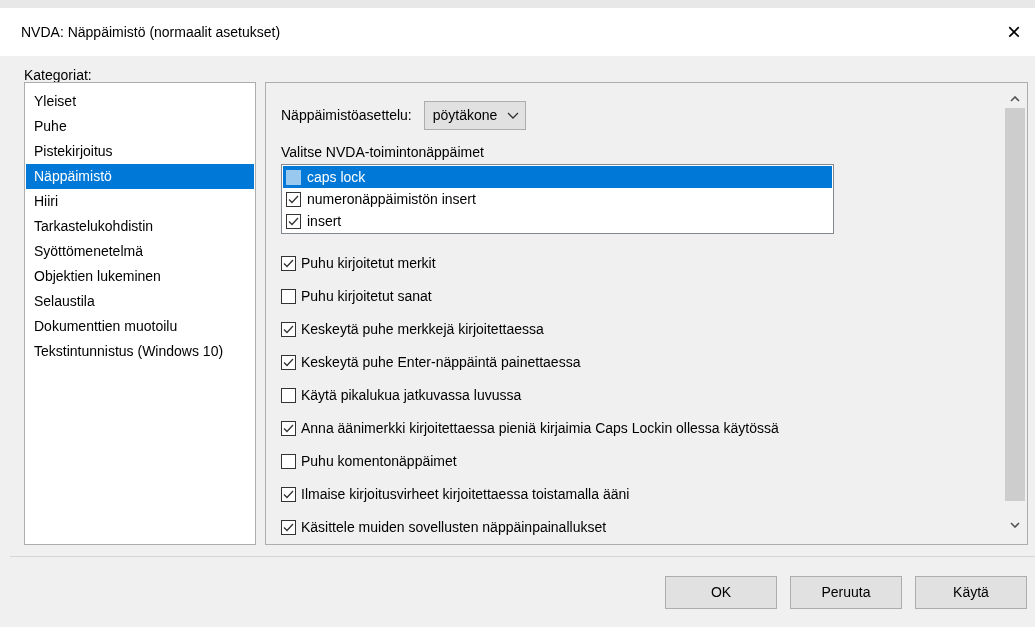 Image resolution: width=1035 pixels, height=627 pixels. What do you see at coordinates (721, 592) in the screenshot?
I see `dialog-button: OK` at bounding box center [721, 592].